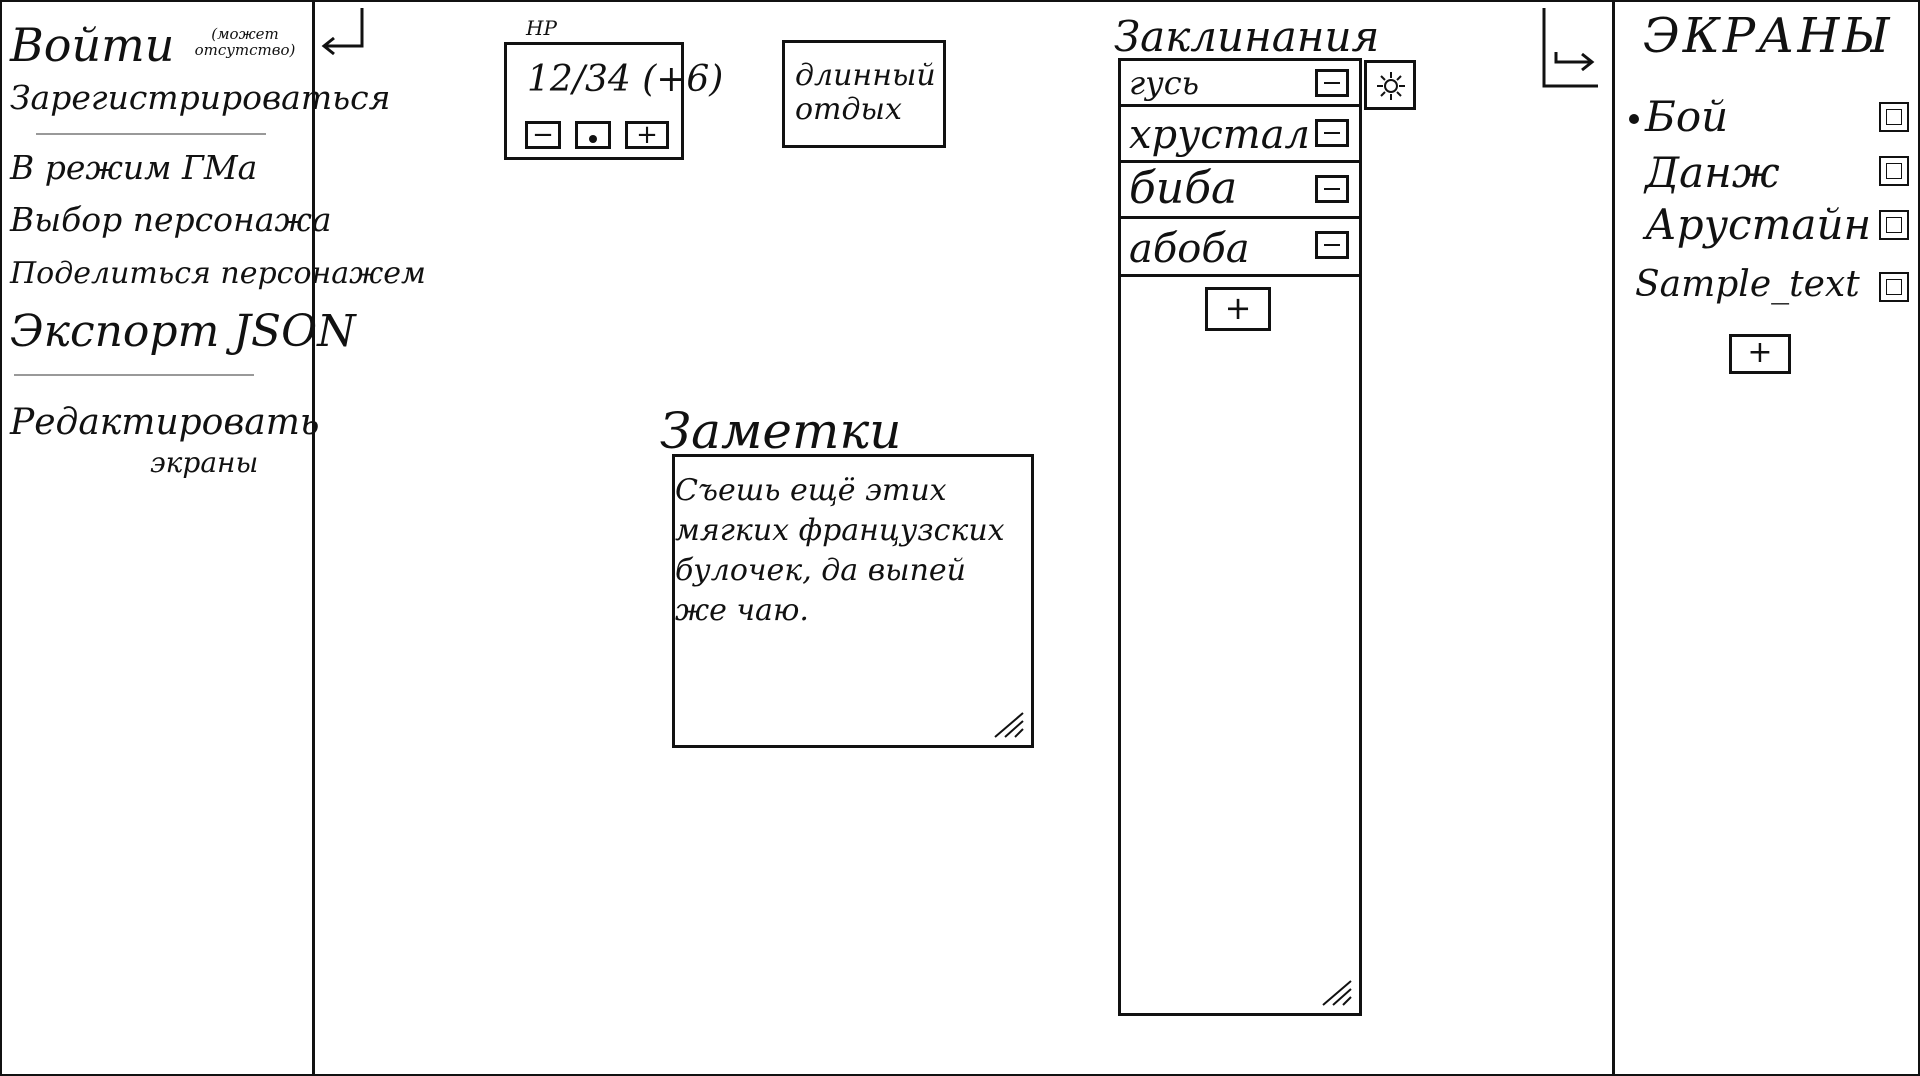 The width and height of the screenshot is (1920, 1076). What do you see at coordinates (1240, 537) in the screenshot?
I see `spells-panel: гусь хрустал биба абоба +` at bounding box center [1240, 537].